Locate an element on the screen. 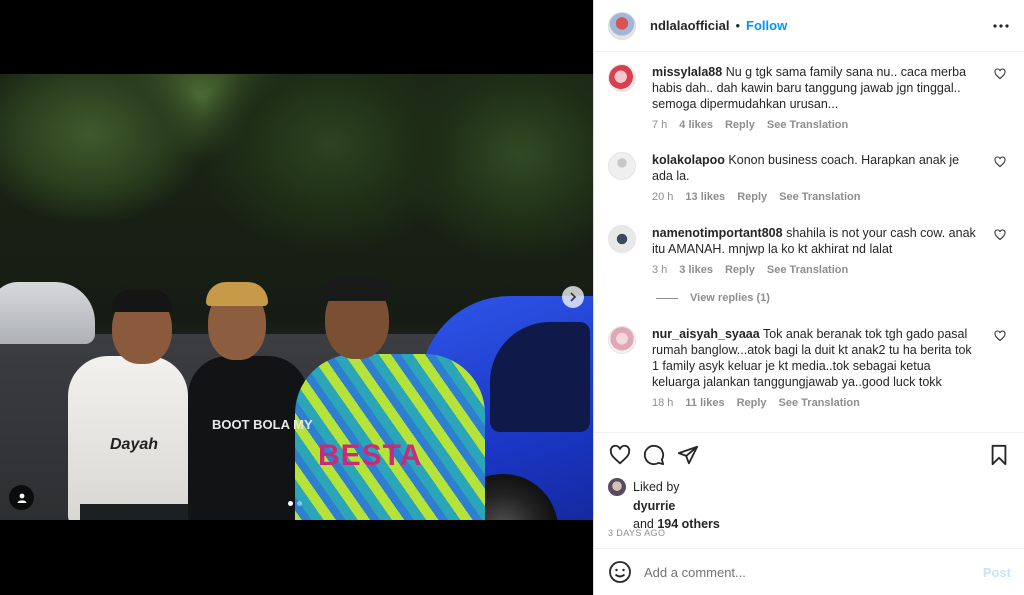 This screenshot has width=1024, height=595. comment-username: nur_aisyah_syaaa is located at coordinates (706, 334).